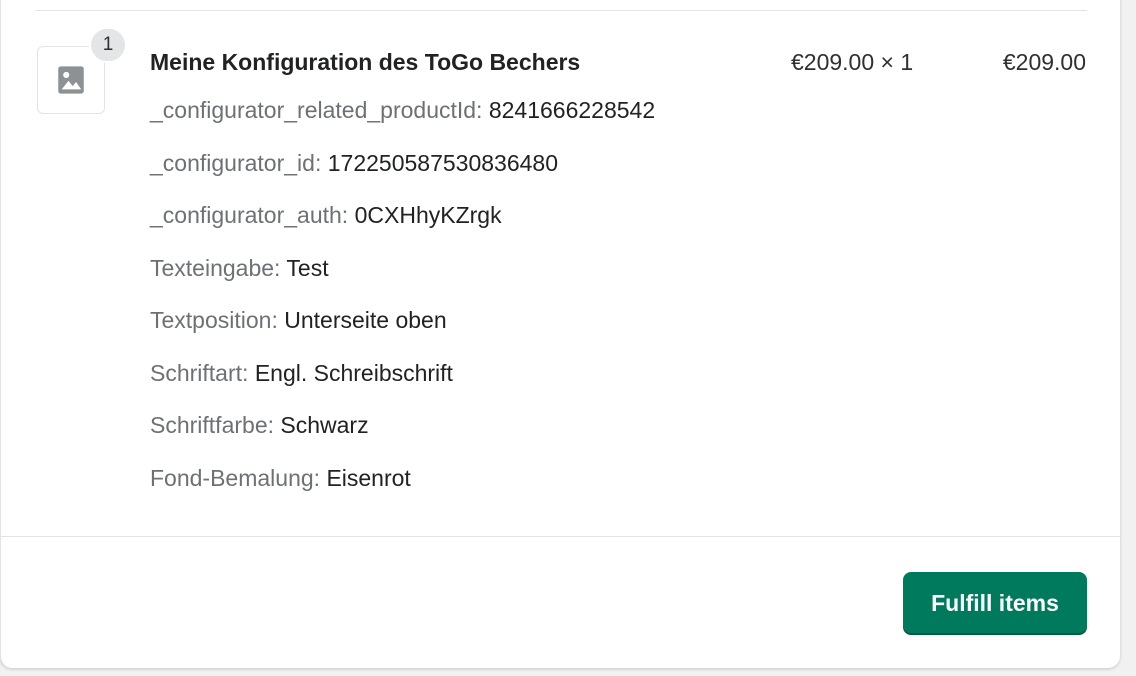 The width and height of the screenshot is (1136, 676). What do you see at coordinates (214, 320) in the screenshot?
I see `property-key: Textposition:` at bounding box center [214, 320].